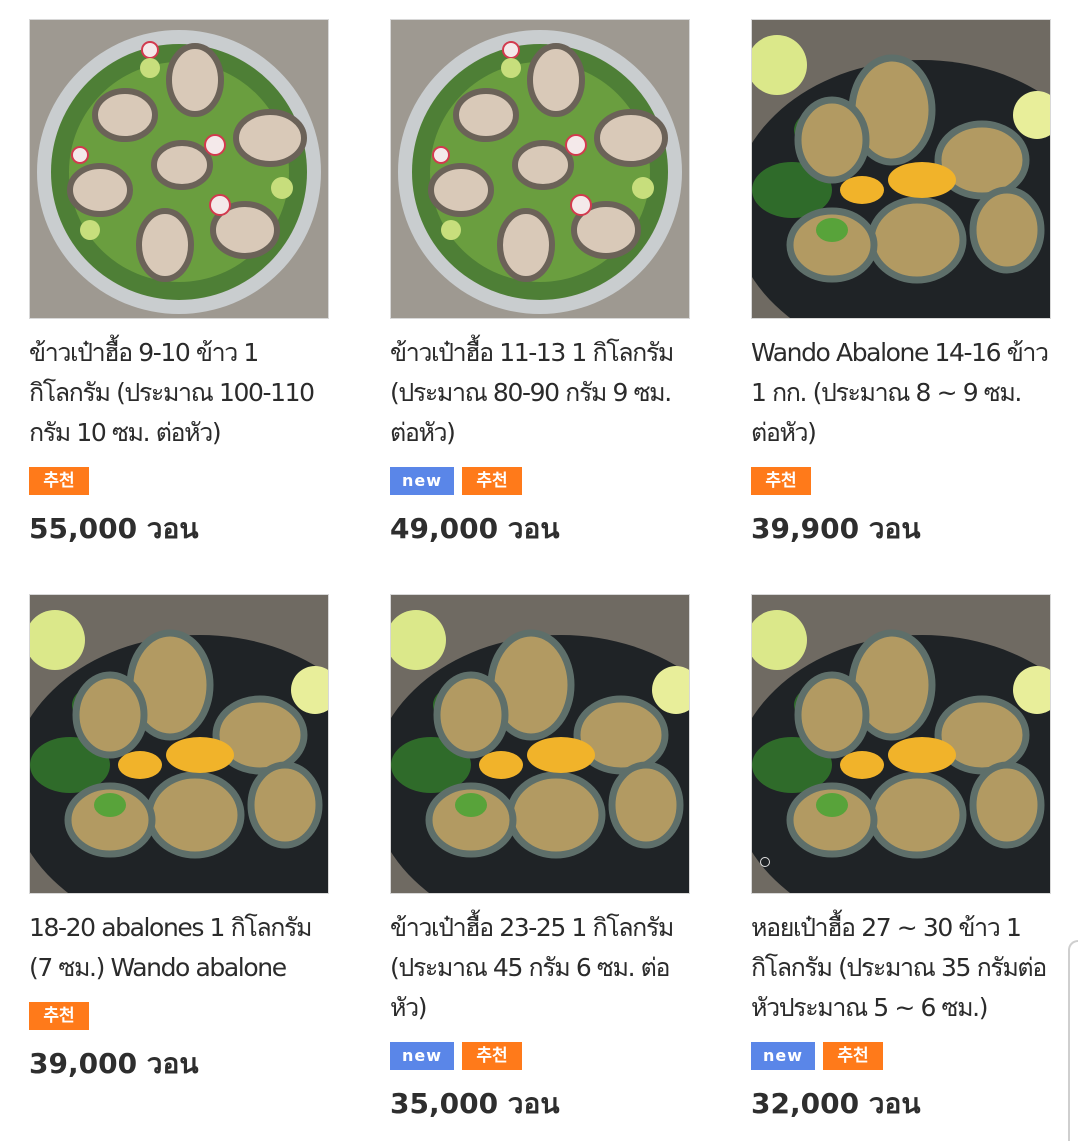 The image size is (1078, 1141). I want to click on image-indicator-dot, so click(765, 862).